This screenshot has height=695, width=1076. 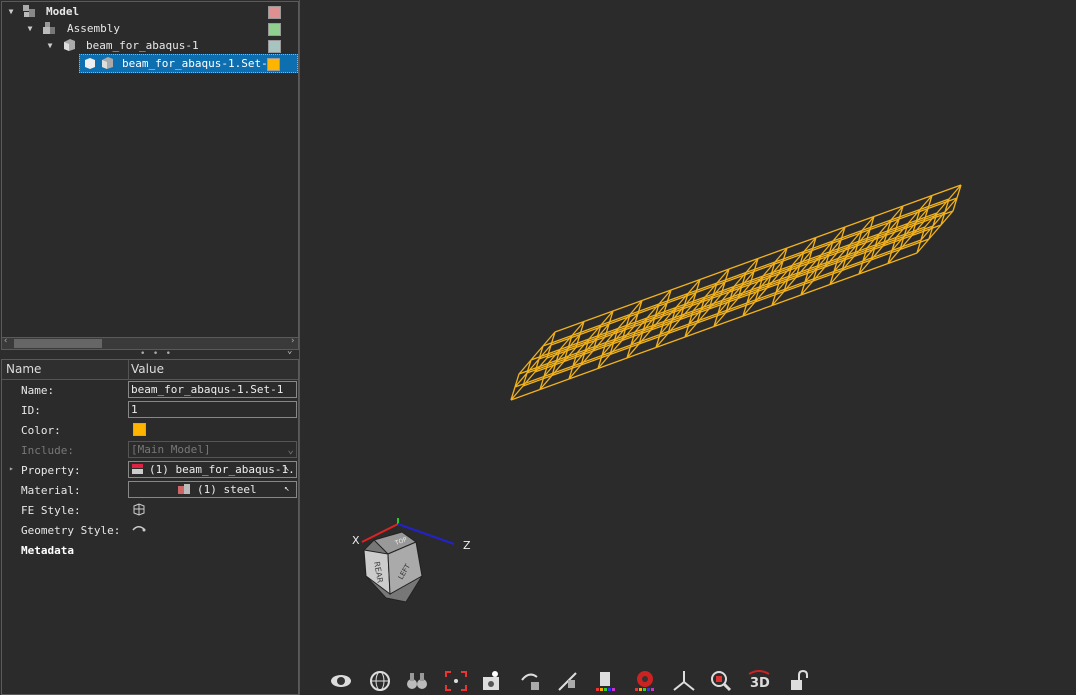 I want to click on model-icon, so click(x=29, y=11).